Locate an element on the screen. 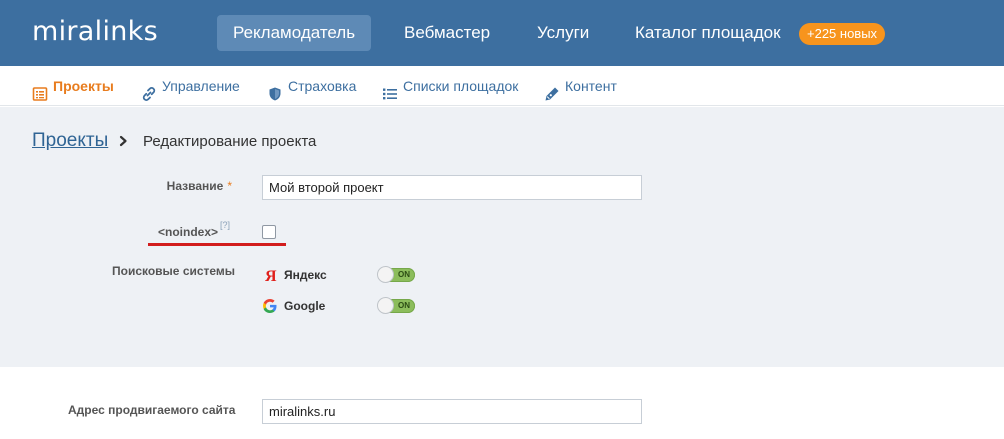 The image size is (1004, 439). svg-text: Я is located at coordinates (271, 275).